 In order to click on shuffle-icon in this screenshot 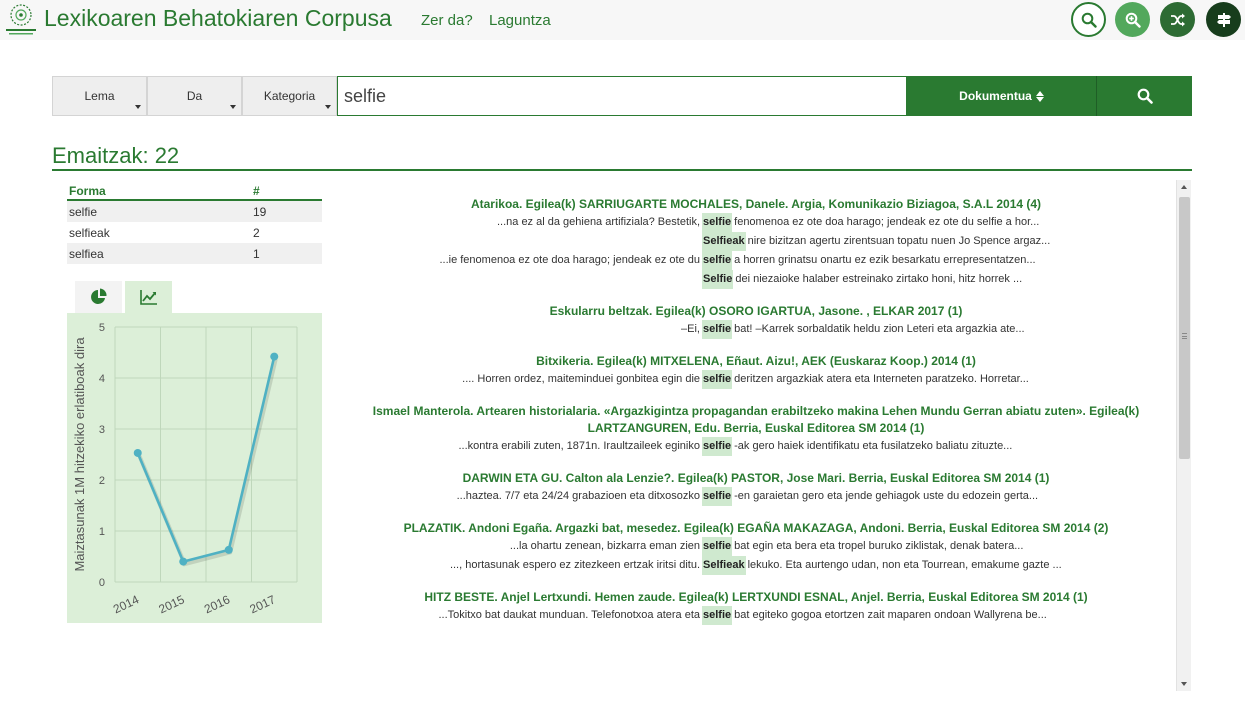, I will do `click(1177, 19)`.